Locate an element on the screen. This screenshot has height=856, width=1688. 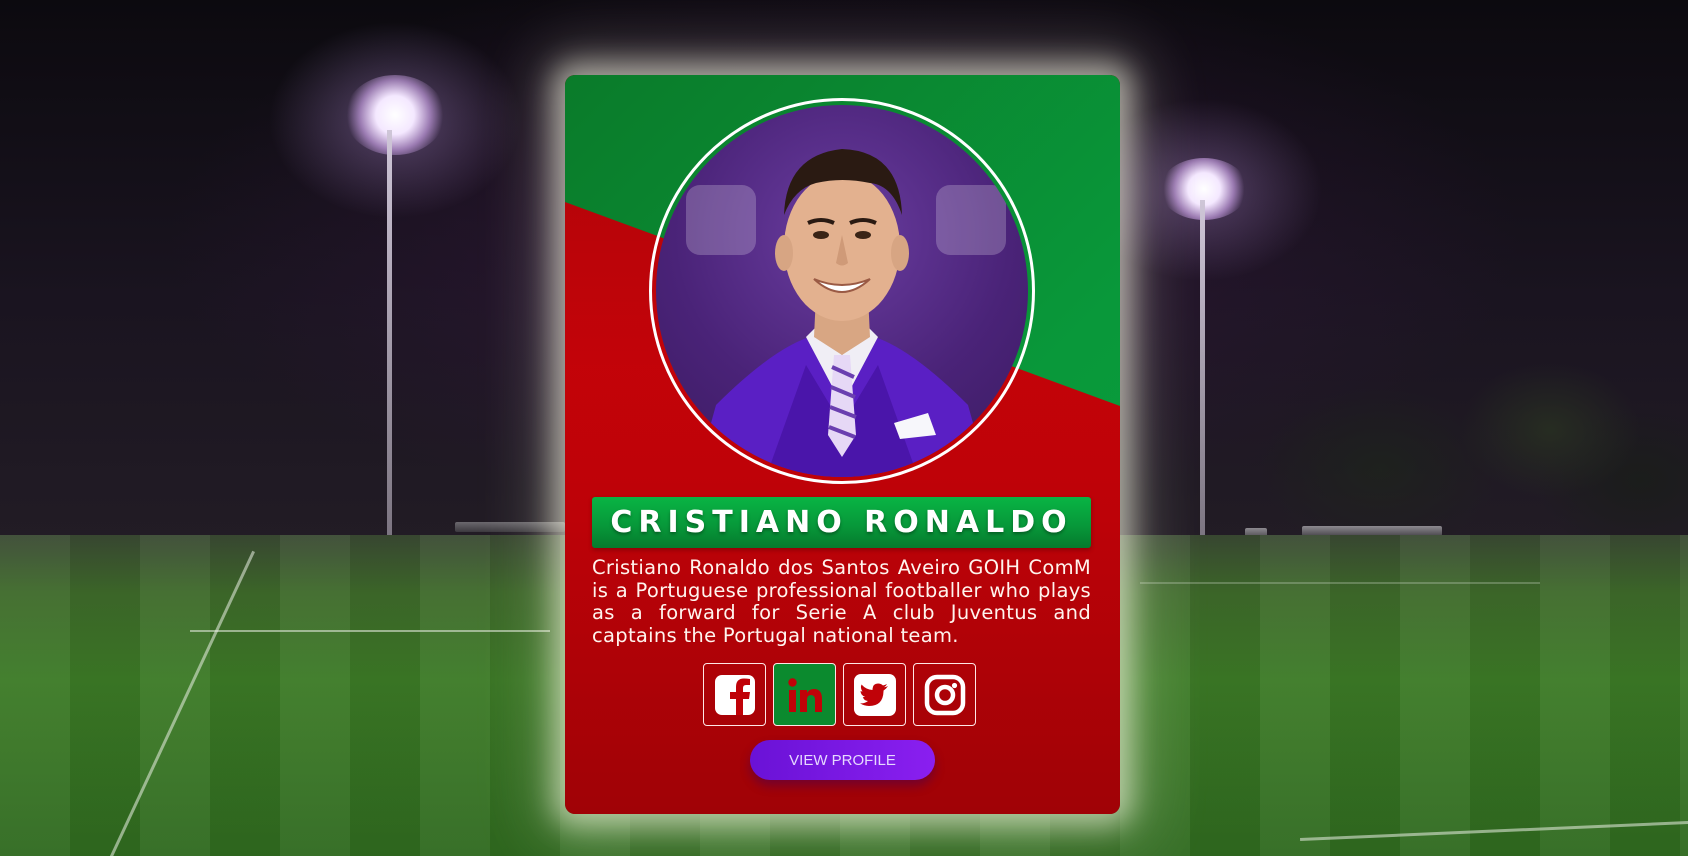
facebook-button is located at coordinates (734, 694).